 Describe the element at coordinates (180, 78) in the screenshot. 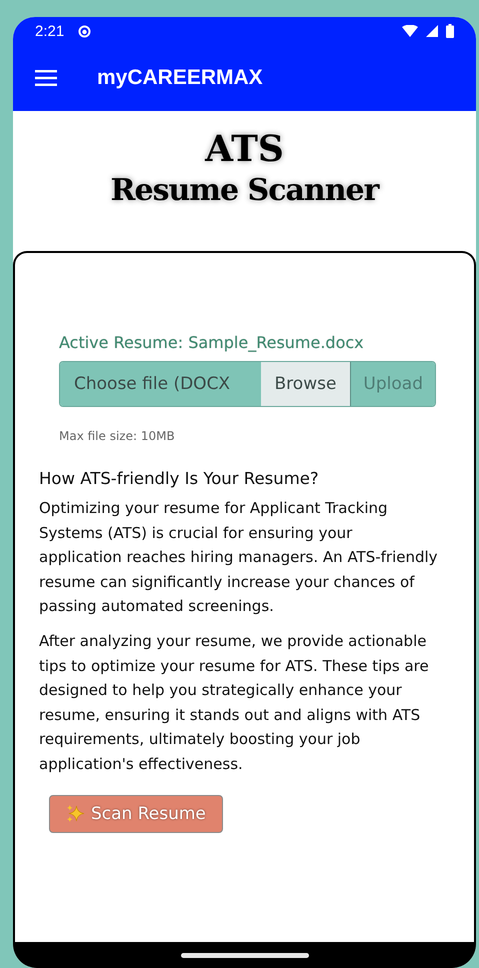

I see `app-title: myCAREERMAX` at that location.